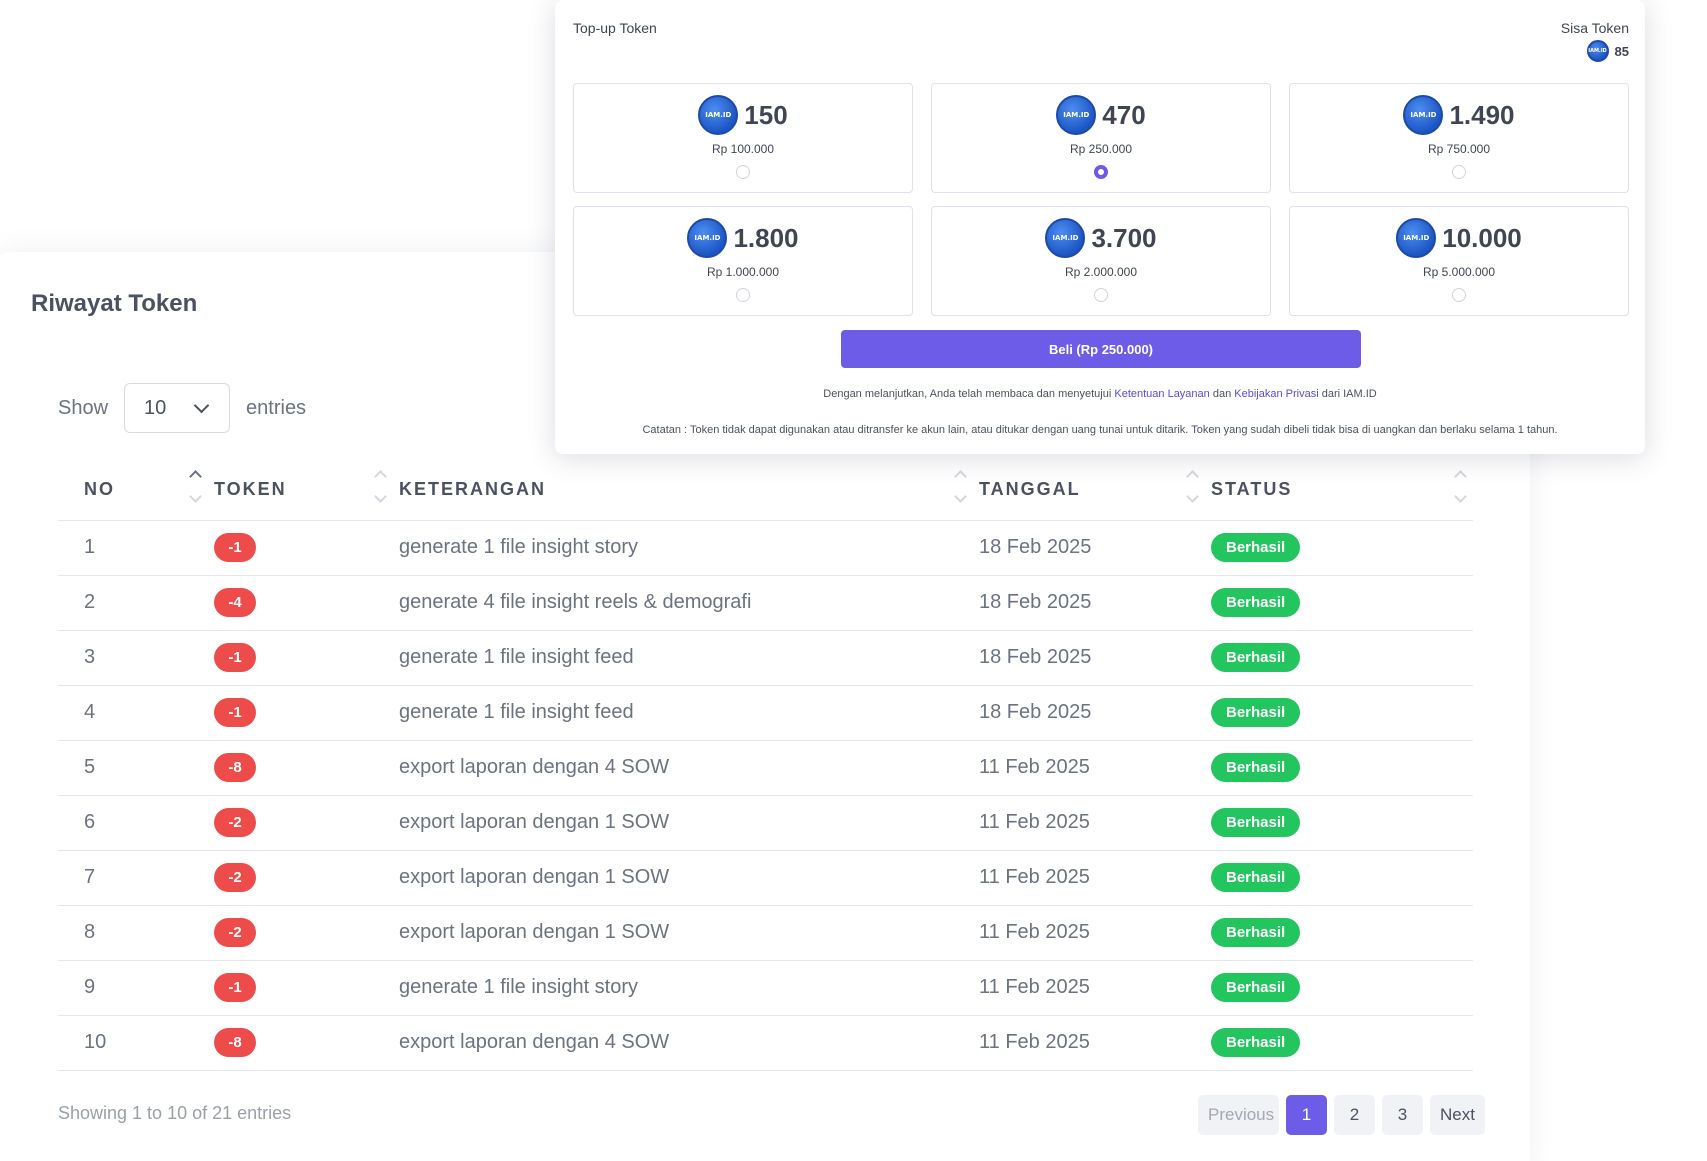  What do you see at coordinates (1101, 272) in the screenshot?
I see `package-price: Rp 2.000.000` at bounding box center [1101, 272].